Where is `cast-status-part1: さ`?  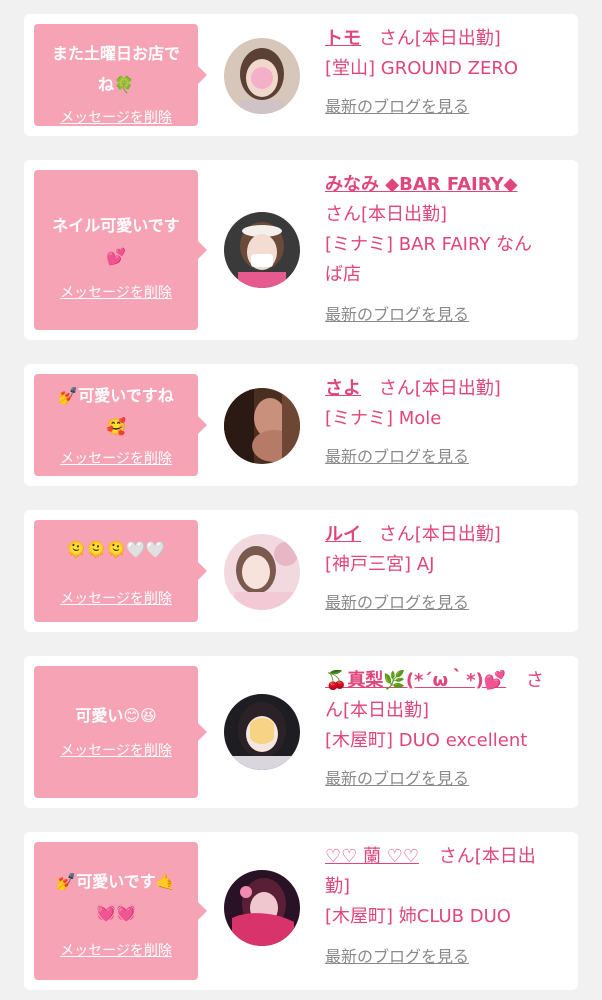
cast-status-part1: さ is located at coordinates (534, 680).